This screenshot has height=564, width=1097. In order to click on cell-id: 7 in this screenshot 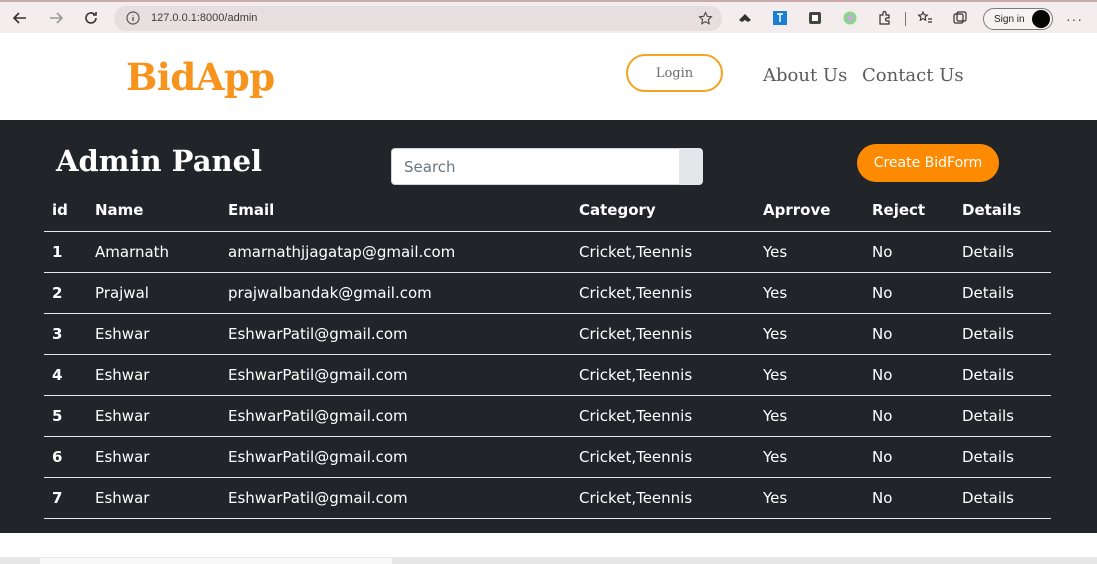, I will do `click(69, 498)`.